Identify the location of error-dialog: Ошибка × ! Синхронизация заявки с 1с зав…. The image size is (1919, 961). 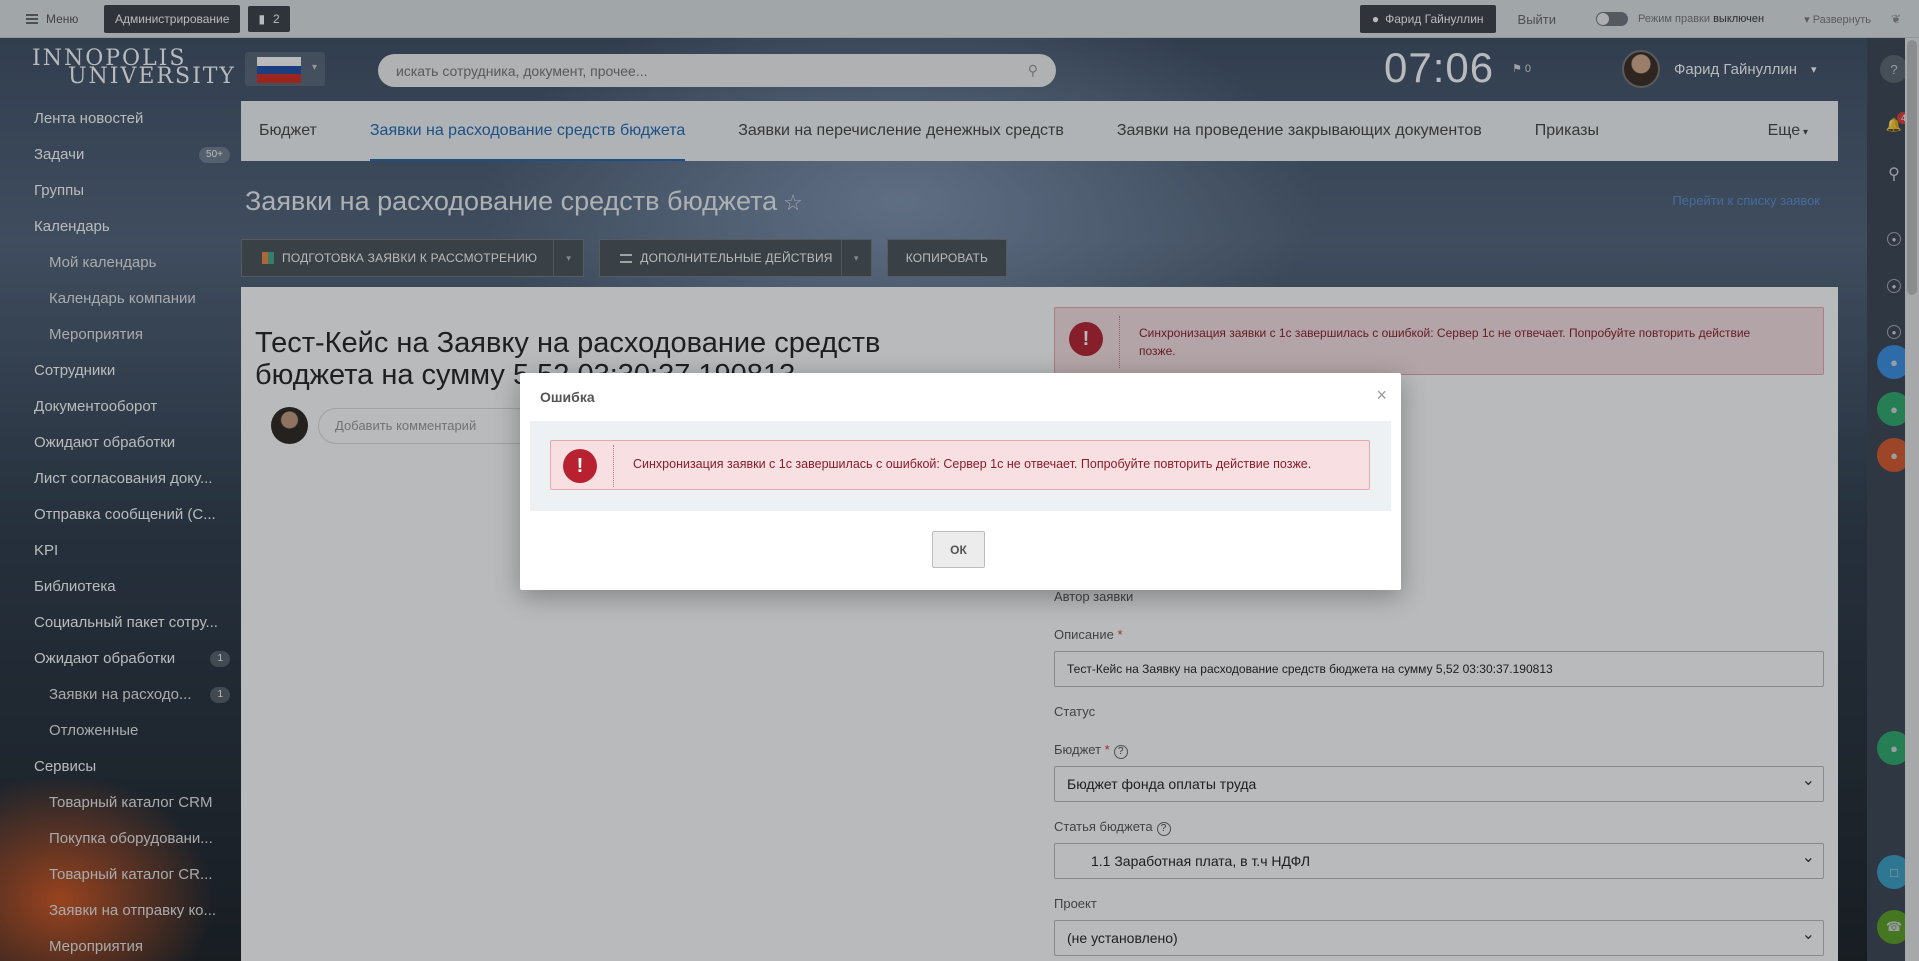
(960, 481).